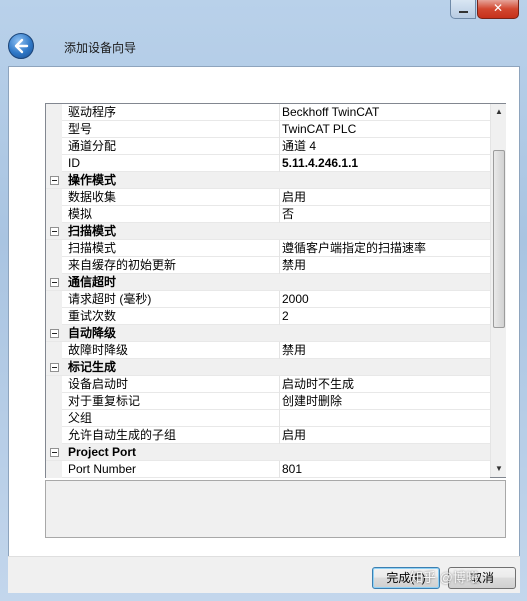 The width and height of the screenshot is (527, 601). Describe the element at coordinates (268, 231) in the screenshot. I see `category-row: 扫描模式` at that location.